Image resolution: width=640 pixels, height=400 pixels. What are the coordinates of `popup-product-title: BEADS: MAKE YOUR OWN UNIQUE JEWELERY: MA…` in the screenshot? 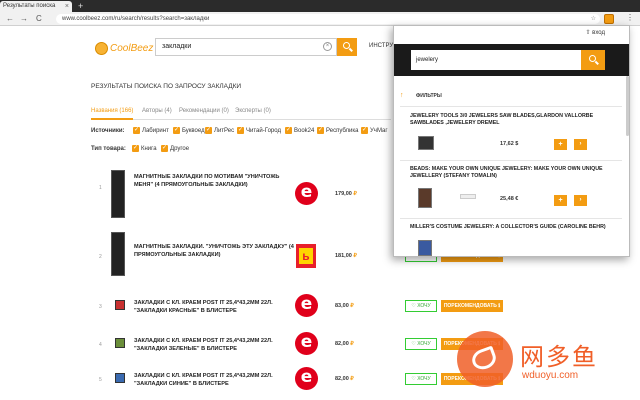 It's located at (515, 173).